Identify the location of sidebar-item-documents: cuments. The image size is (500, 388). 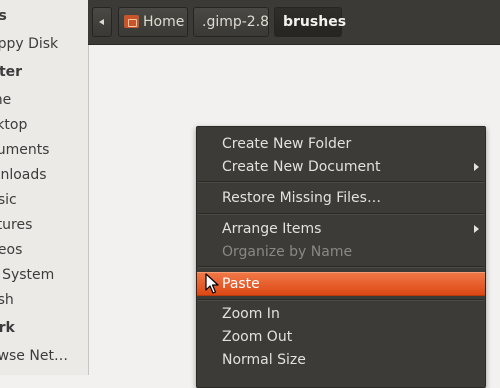
(24, 150).